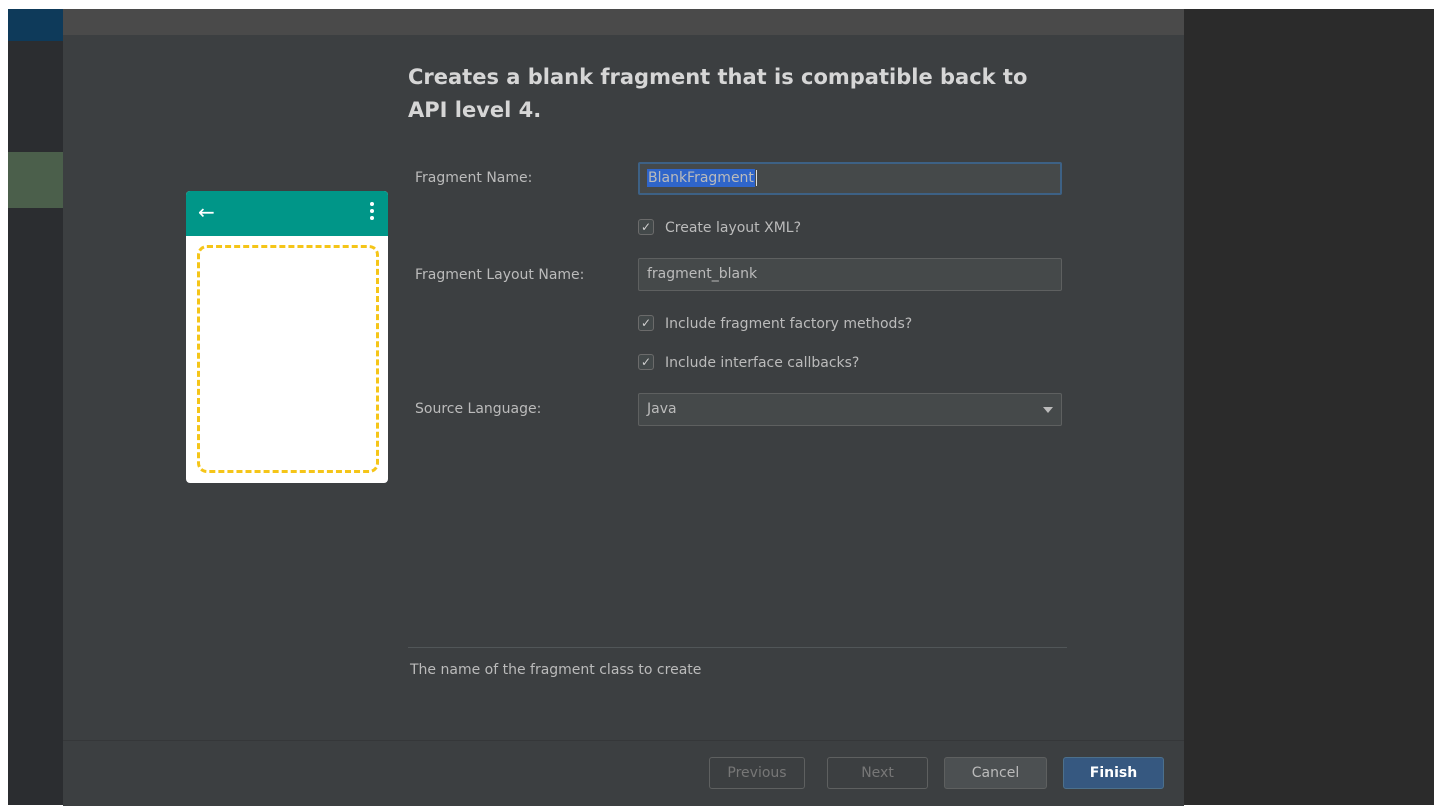 The height and width of the screenshot is (809, 1434). I want to click on interface-callbacks-label: Include interface callbacks?, so click(762, 363).